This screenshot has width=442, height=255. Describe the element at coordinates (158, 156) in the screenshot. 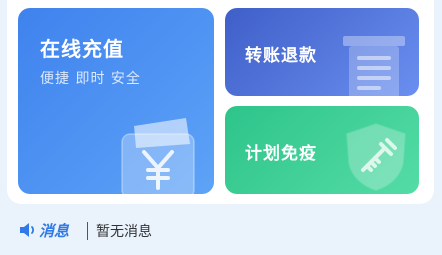

I see `wallet-yen-icon` at that location.